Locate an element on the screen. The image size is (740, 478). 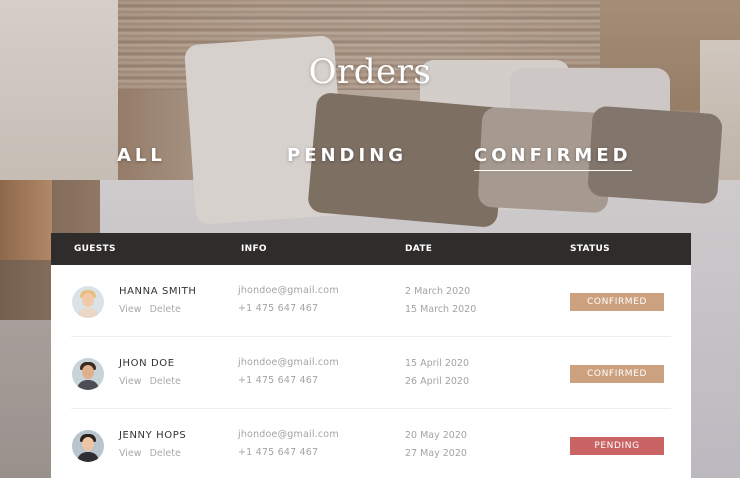
column-header-guests: GUESTS is located at coordinates (95, 249).